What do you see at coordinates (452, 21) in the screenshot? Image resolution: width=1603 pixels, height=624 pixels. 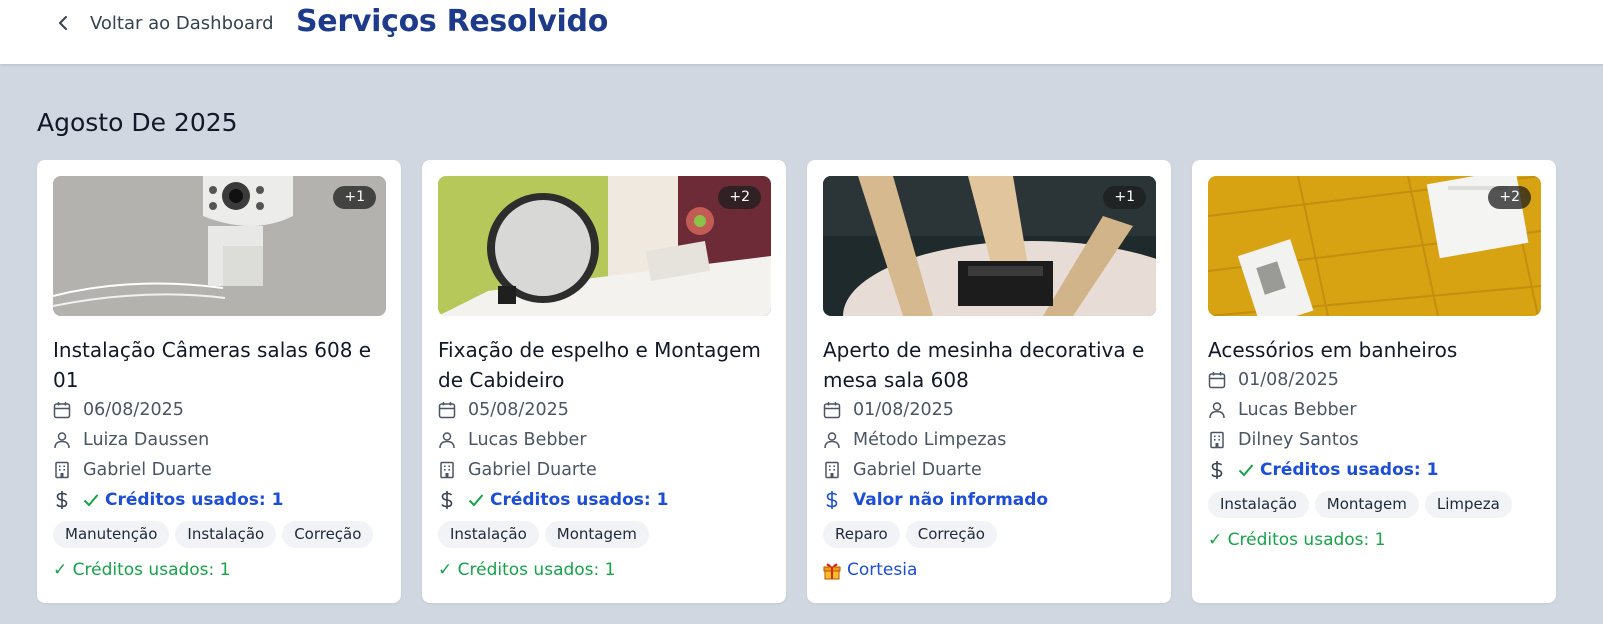 I see `page-title: Serviços Resolvido` at bounding box center [452, 21].